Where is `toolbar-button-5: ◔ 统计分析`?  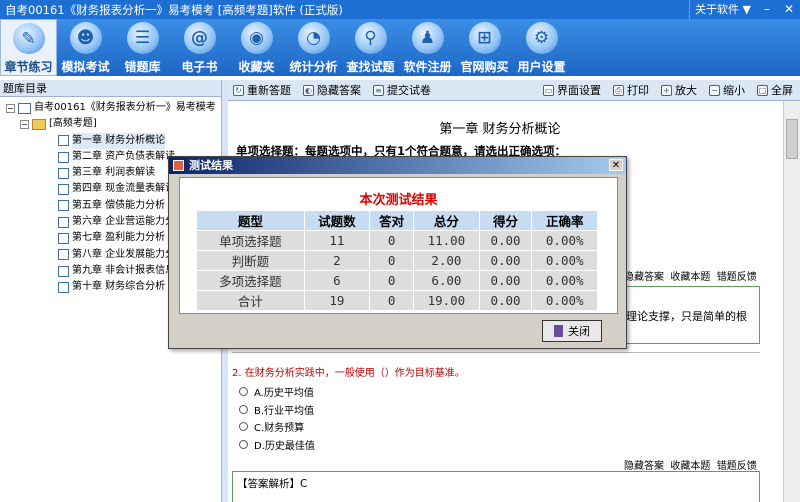 toolbar-button-5: ◔ 统计分析 is located at coordinates (313, 47).